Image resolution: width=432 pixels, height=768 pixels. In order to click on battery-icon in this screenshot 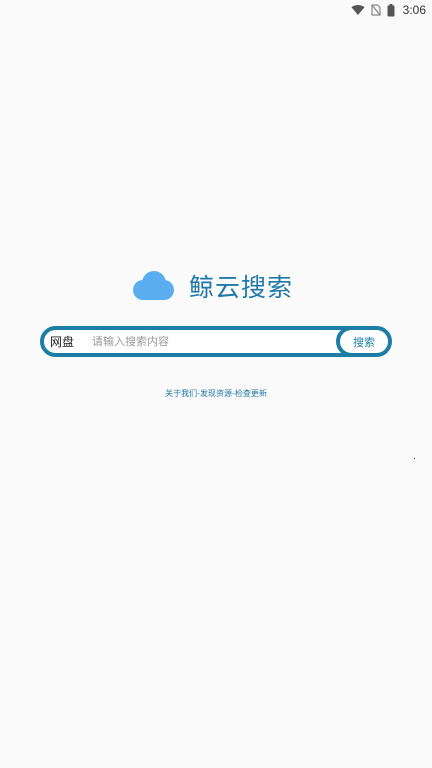, I will do `click(391, 10)`.